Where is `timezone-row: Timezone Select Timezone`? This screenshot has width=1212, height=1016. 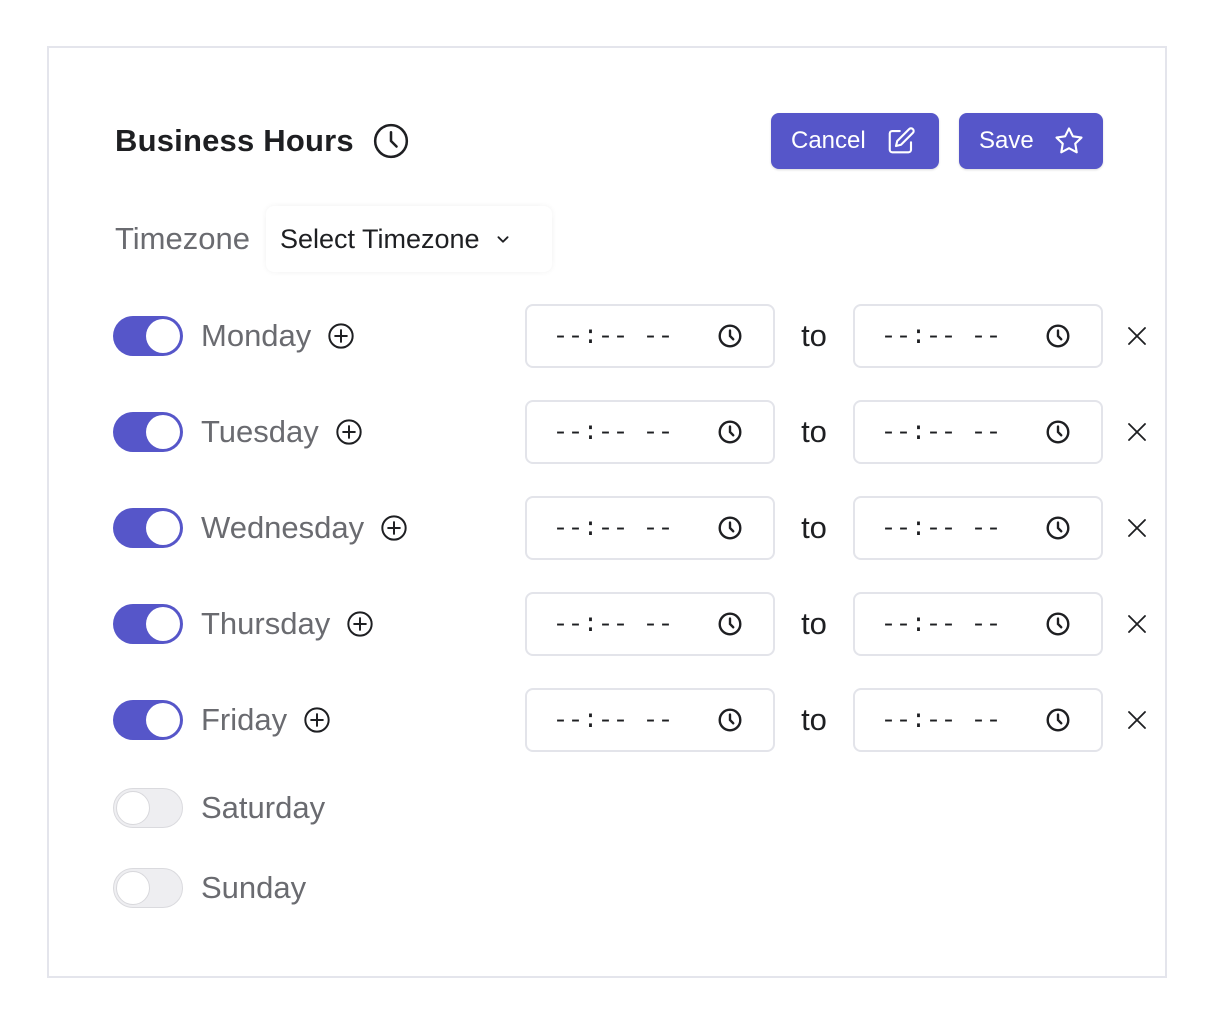
timezone-row: Timezone Select Timezone is located at coordinates (333, 239).